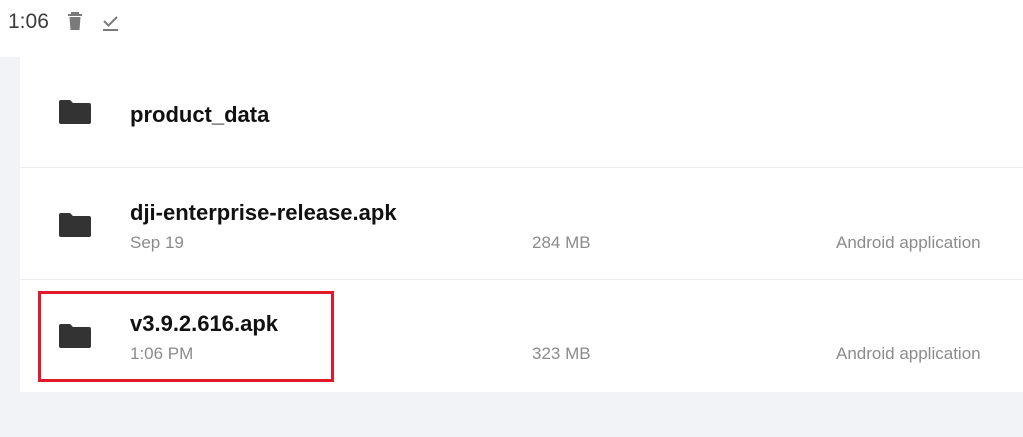 This screenshot has height=437, width=1023. Describe the element at coordinates (204, 323) in the screenshot. I see `file-name: v3.9.2.616.apk` at that location.